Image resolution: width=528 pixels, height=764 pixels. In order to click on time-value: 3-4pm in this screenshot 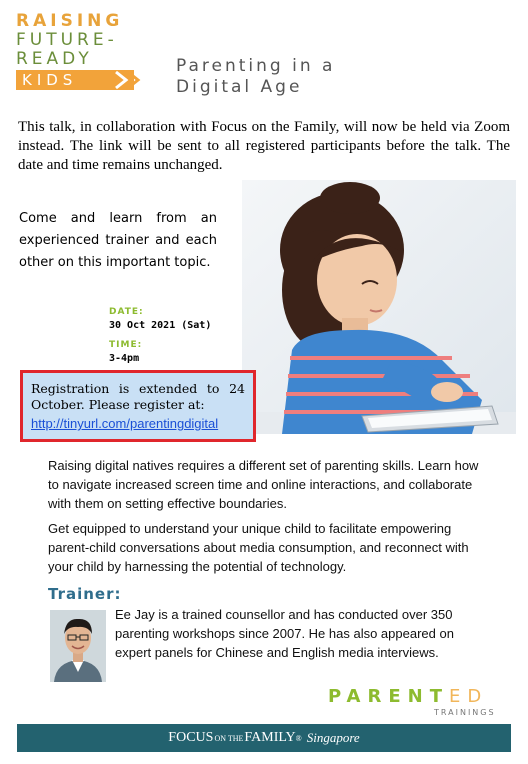, I will do `click(124, 358)`.